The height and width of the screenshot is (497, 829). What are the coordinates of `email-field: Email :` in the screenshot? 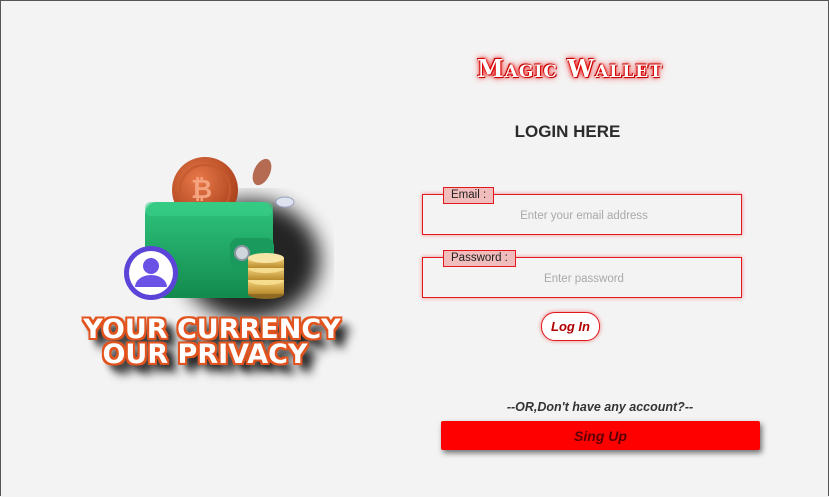 It's located at (583, 211).